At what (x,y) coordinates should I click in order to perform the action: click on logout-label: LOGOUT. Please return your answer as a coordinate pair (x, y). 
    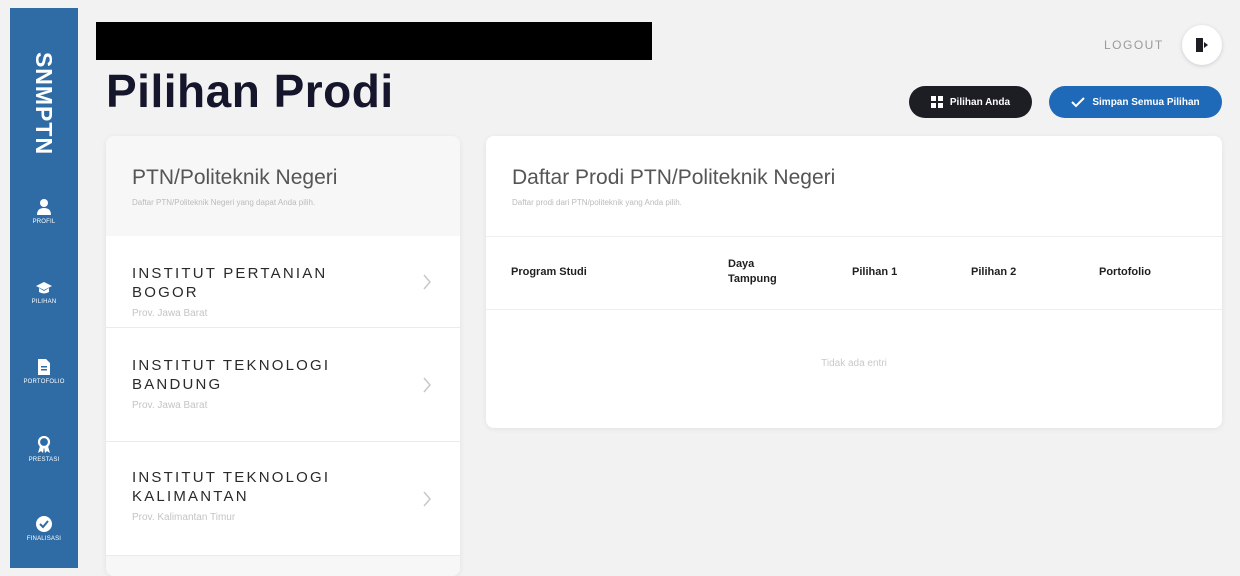
    Looking at the image, I should click on (1134, 45).